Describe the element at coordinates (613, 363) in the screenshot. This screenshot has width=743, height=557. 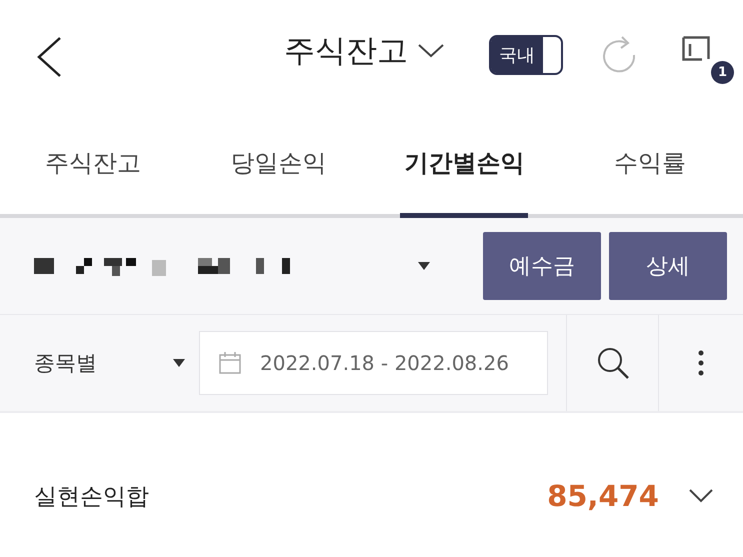
I see `search-icon` at that location.